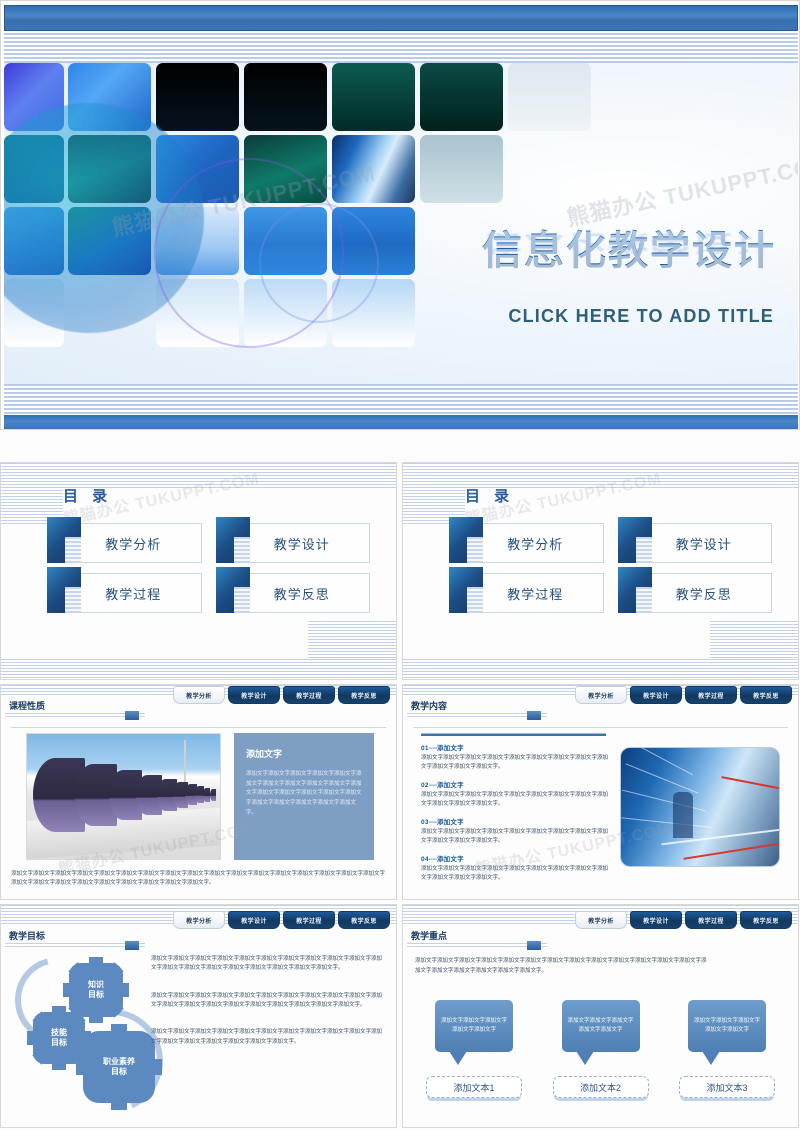 Image resolution: width=800 pixels, height=1130 pixels. Describe the element at coordinates (123, 796) in the screenshot. I see `bridge-photo` at that location.